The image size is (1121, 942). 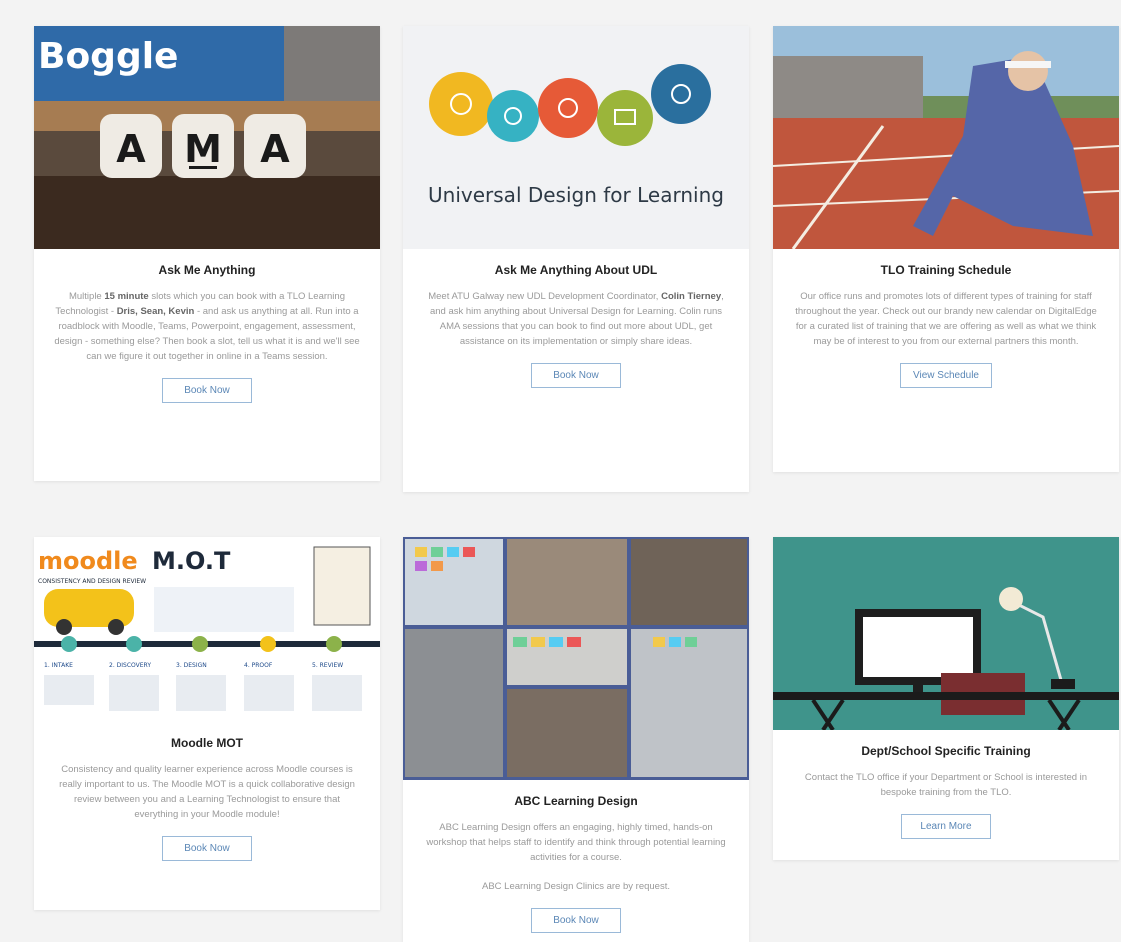 I want to click on card-title: Moodle MOT, so click(x=207, y=743).